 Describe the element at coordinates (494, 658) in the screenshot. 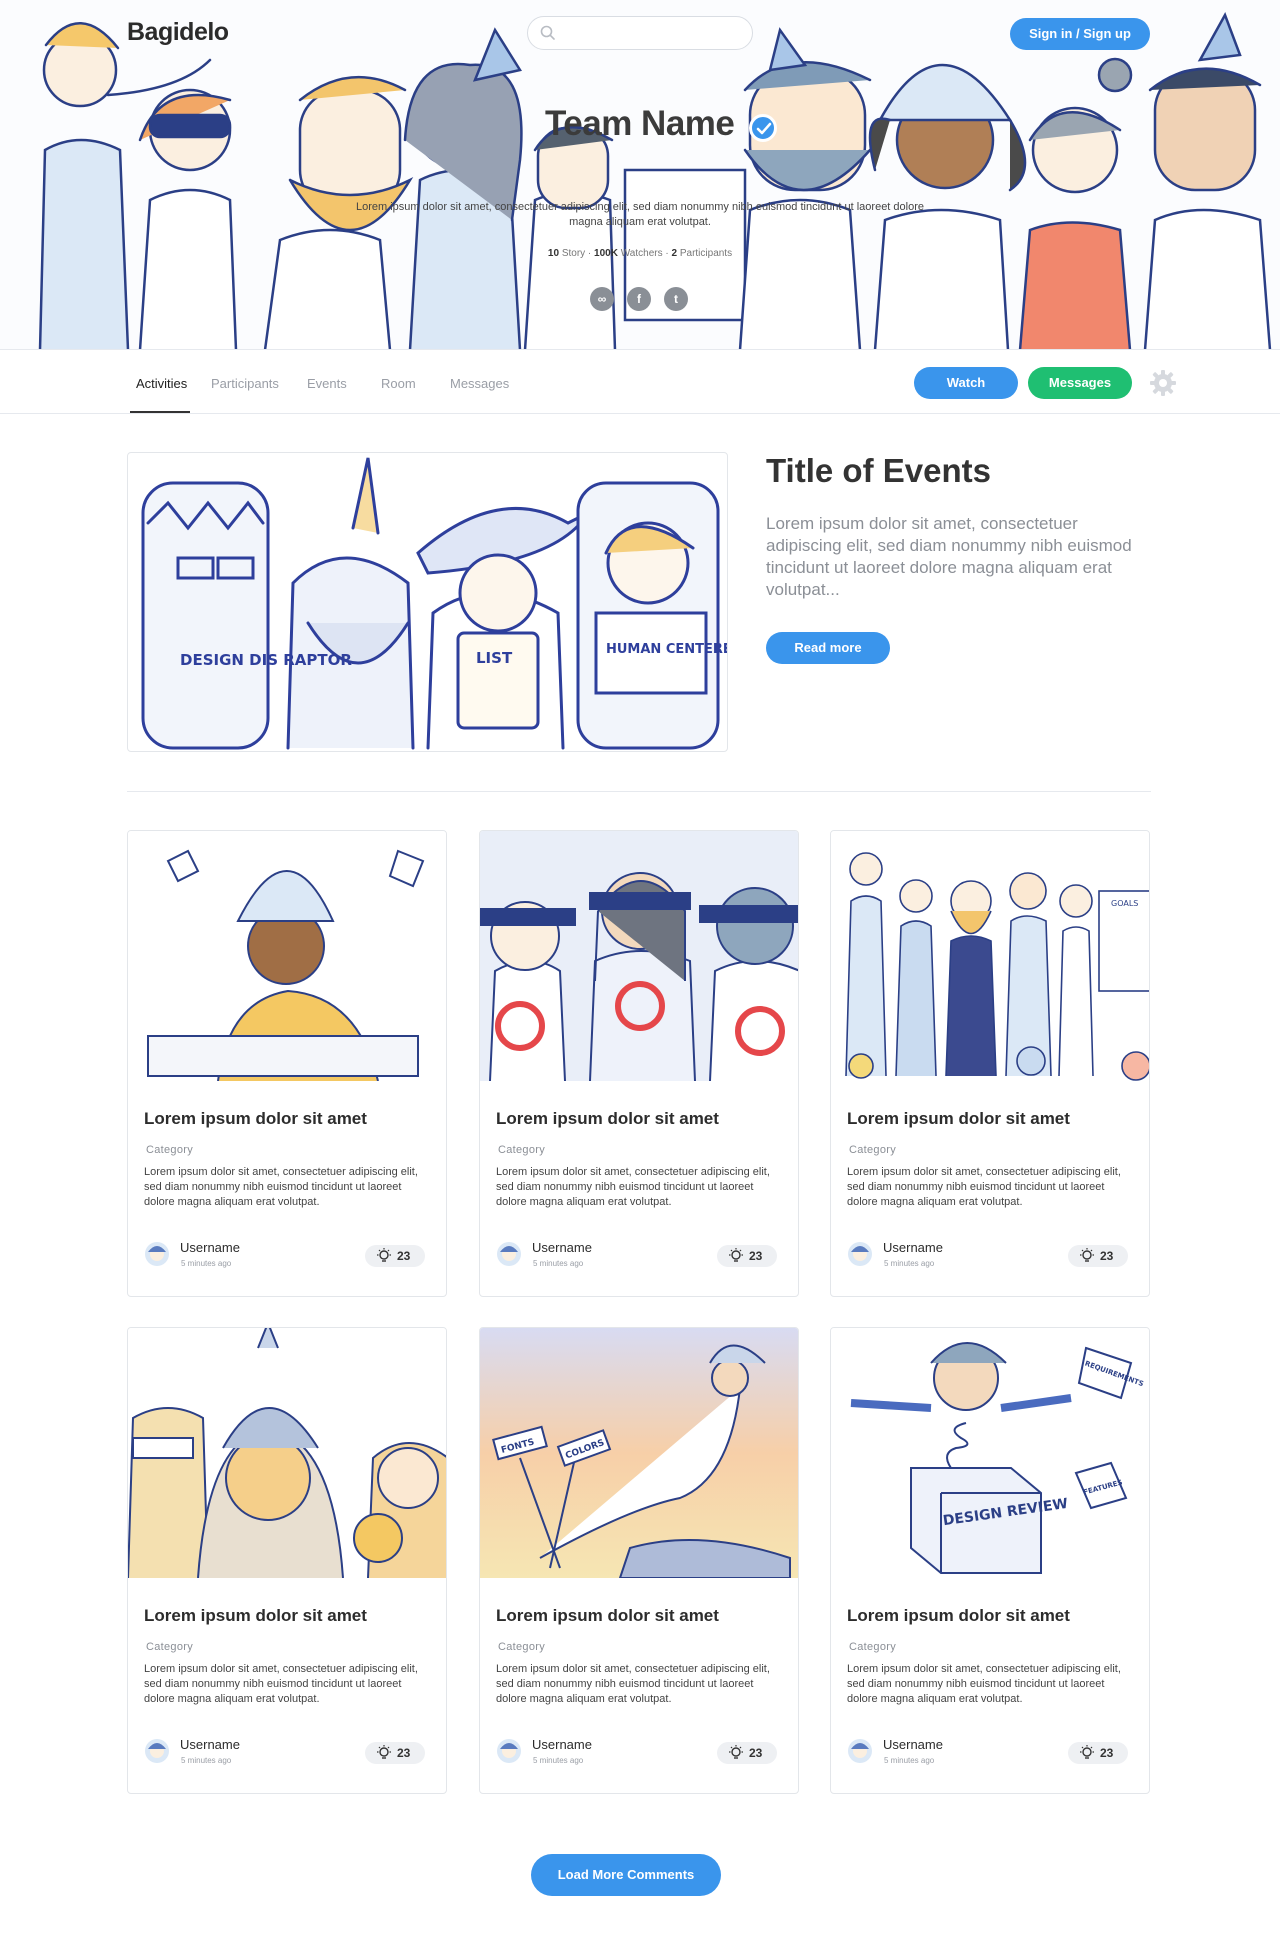

I see `illustration-text-list: LIST` at that location.